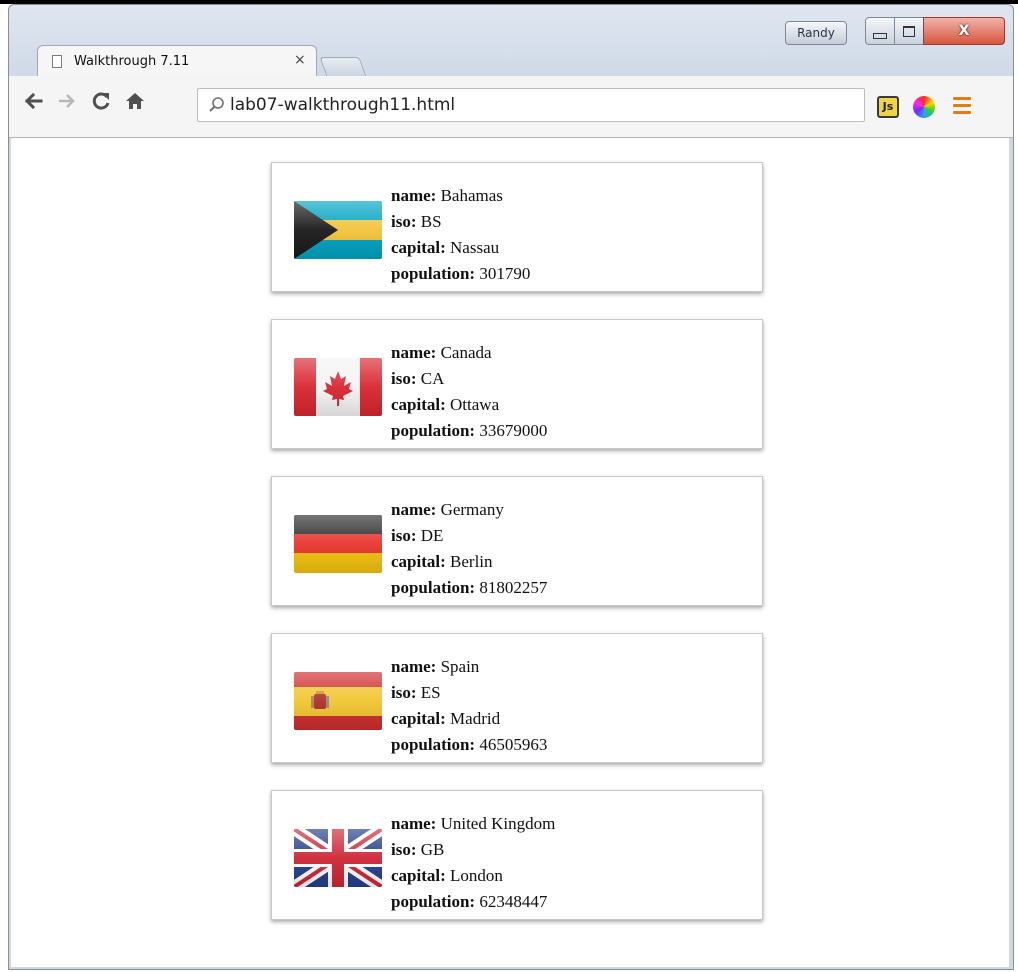  I want to click on iso-row: iso: BS, so click(460, 222).